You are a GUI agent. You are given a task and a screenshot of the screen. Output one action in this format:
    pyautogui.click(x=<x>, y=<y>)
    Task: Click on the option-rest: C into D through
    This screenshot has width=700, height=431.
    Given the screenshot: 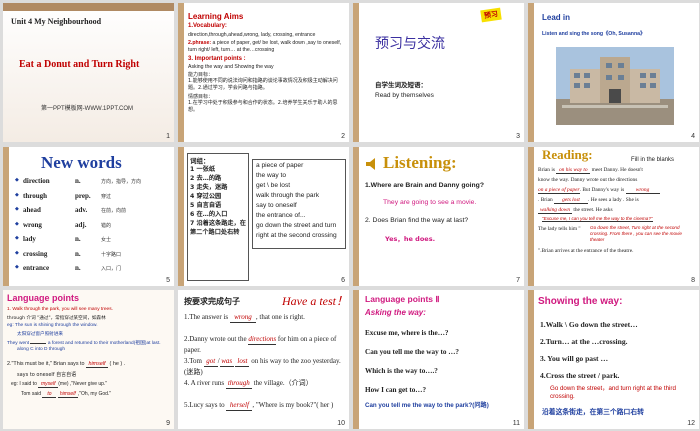 What is the action you would take?
    pyautogui.click(x=48, y=349)
    